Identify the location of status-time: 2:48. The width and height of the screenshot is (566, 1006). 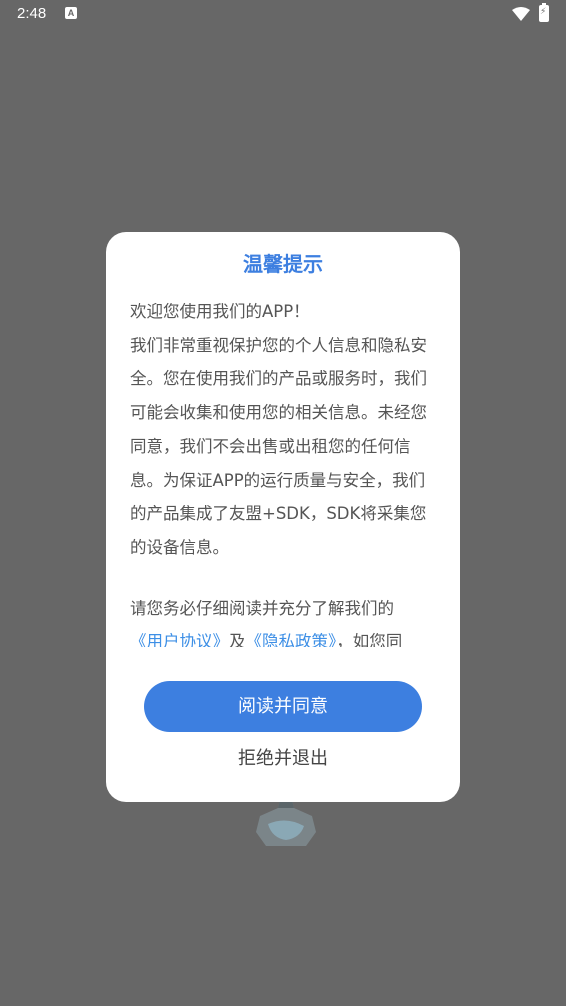
(32, 13).